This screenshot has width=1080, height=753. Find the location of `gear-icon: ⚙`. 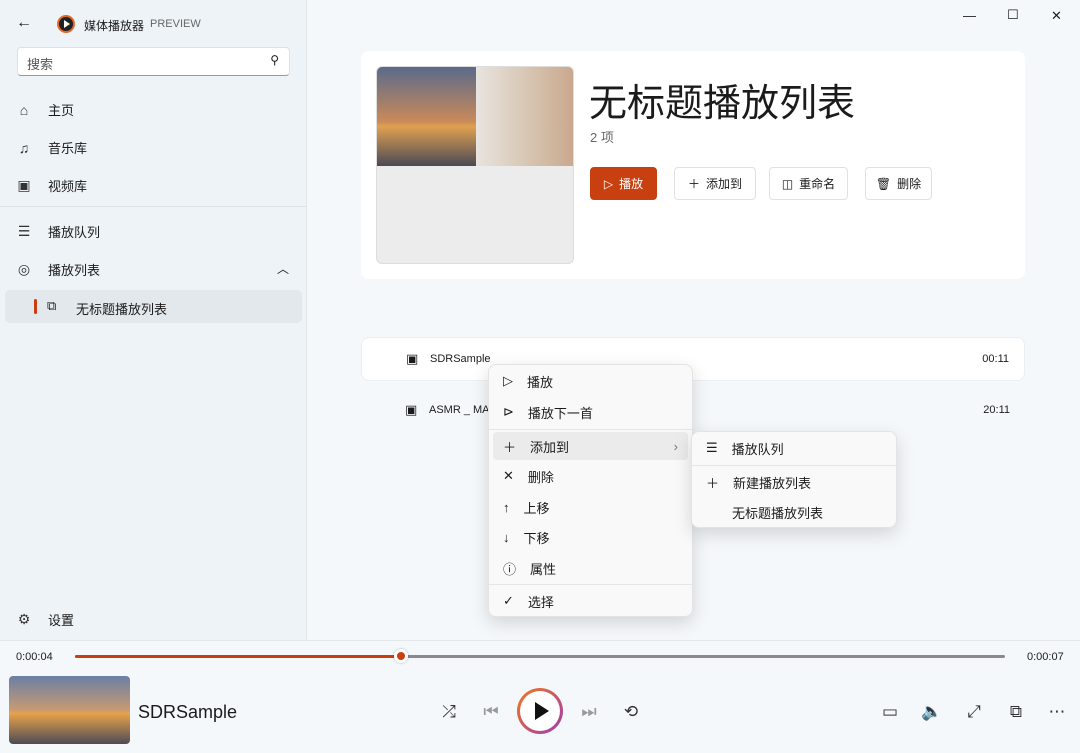

gear-icon: ⚙ is located at coordinates (24, 619).